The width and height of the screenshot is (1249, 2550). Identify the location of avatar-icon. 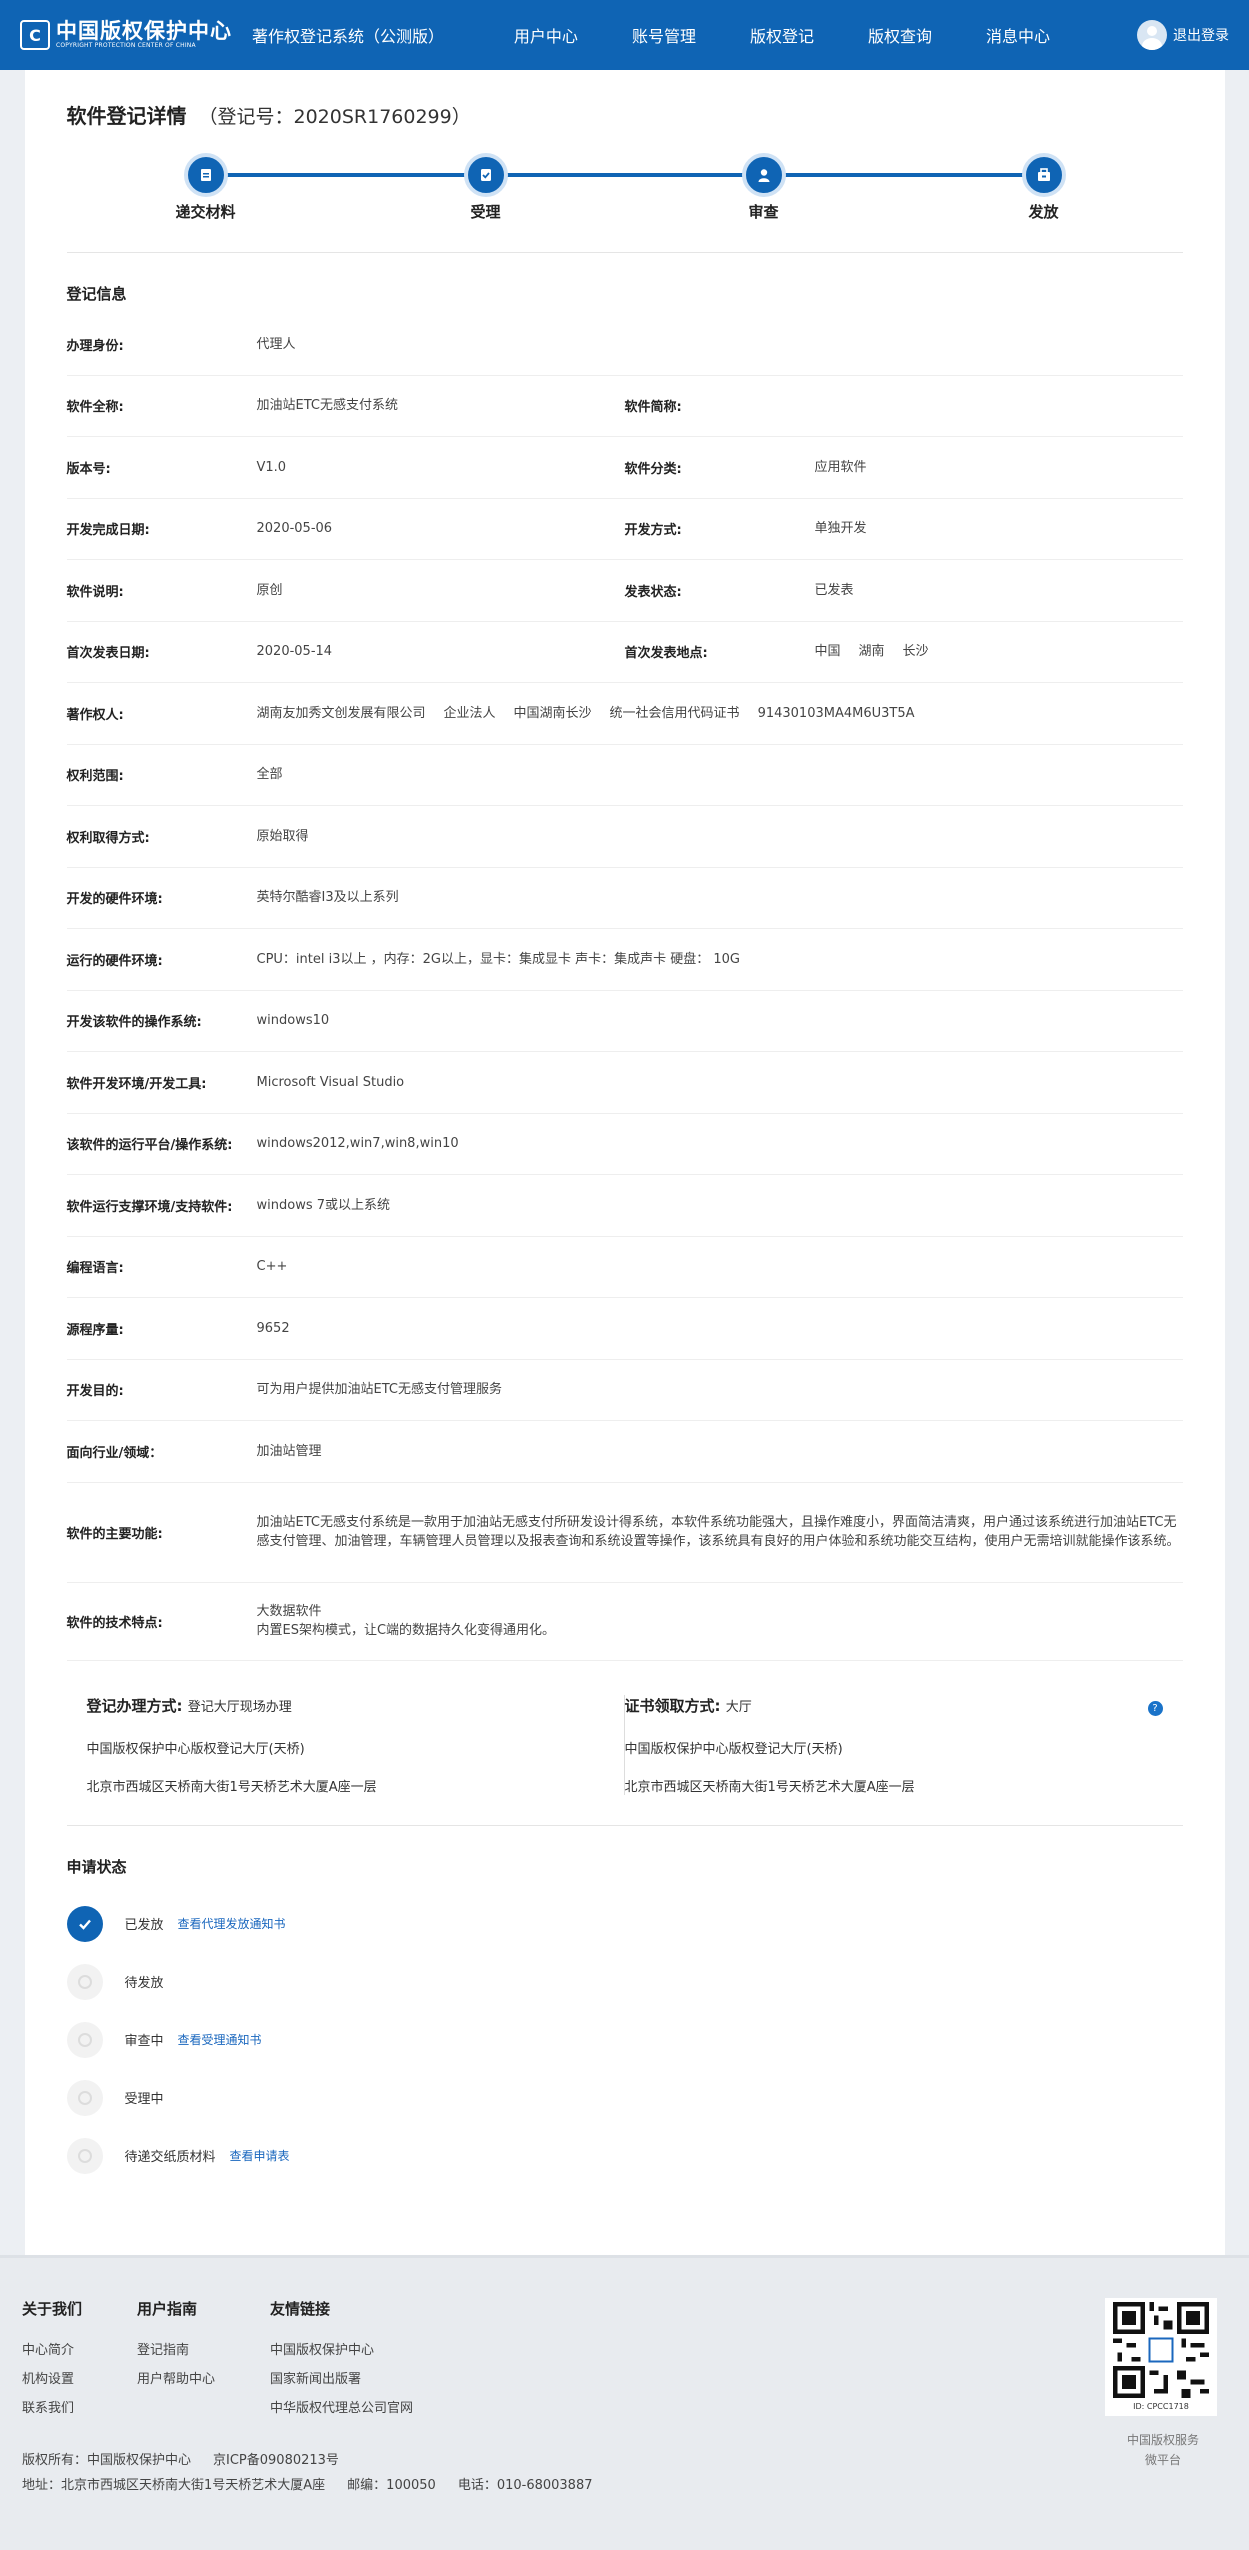
(1152, 35).